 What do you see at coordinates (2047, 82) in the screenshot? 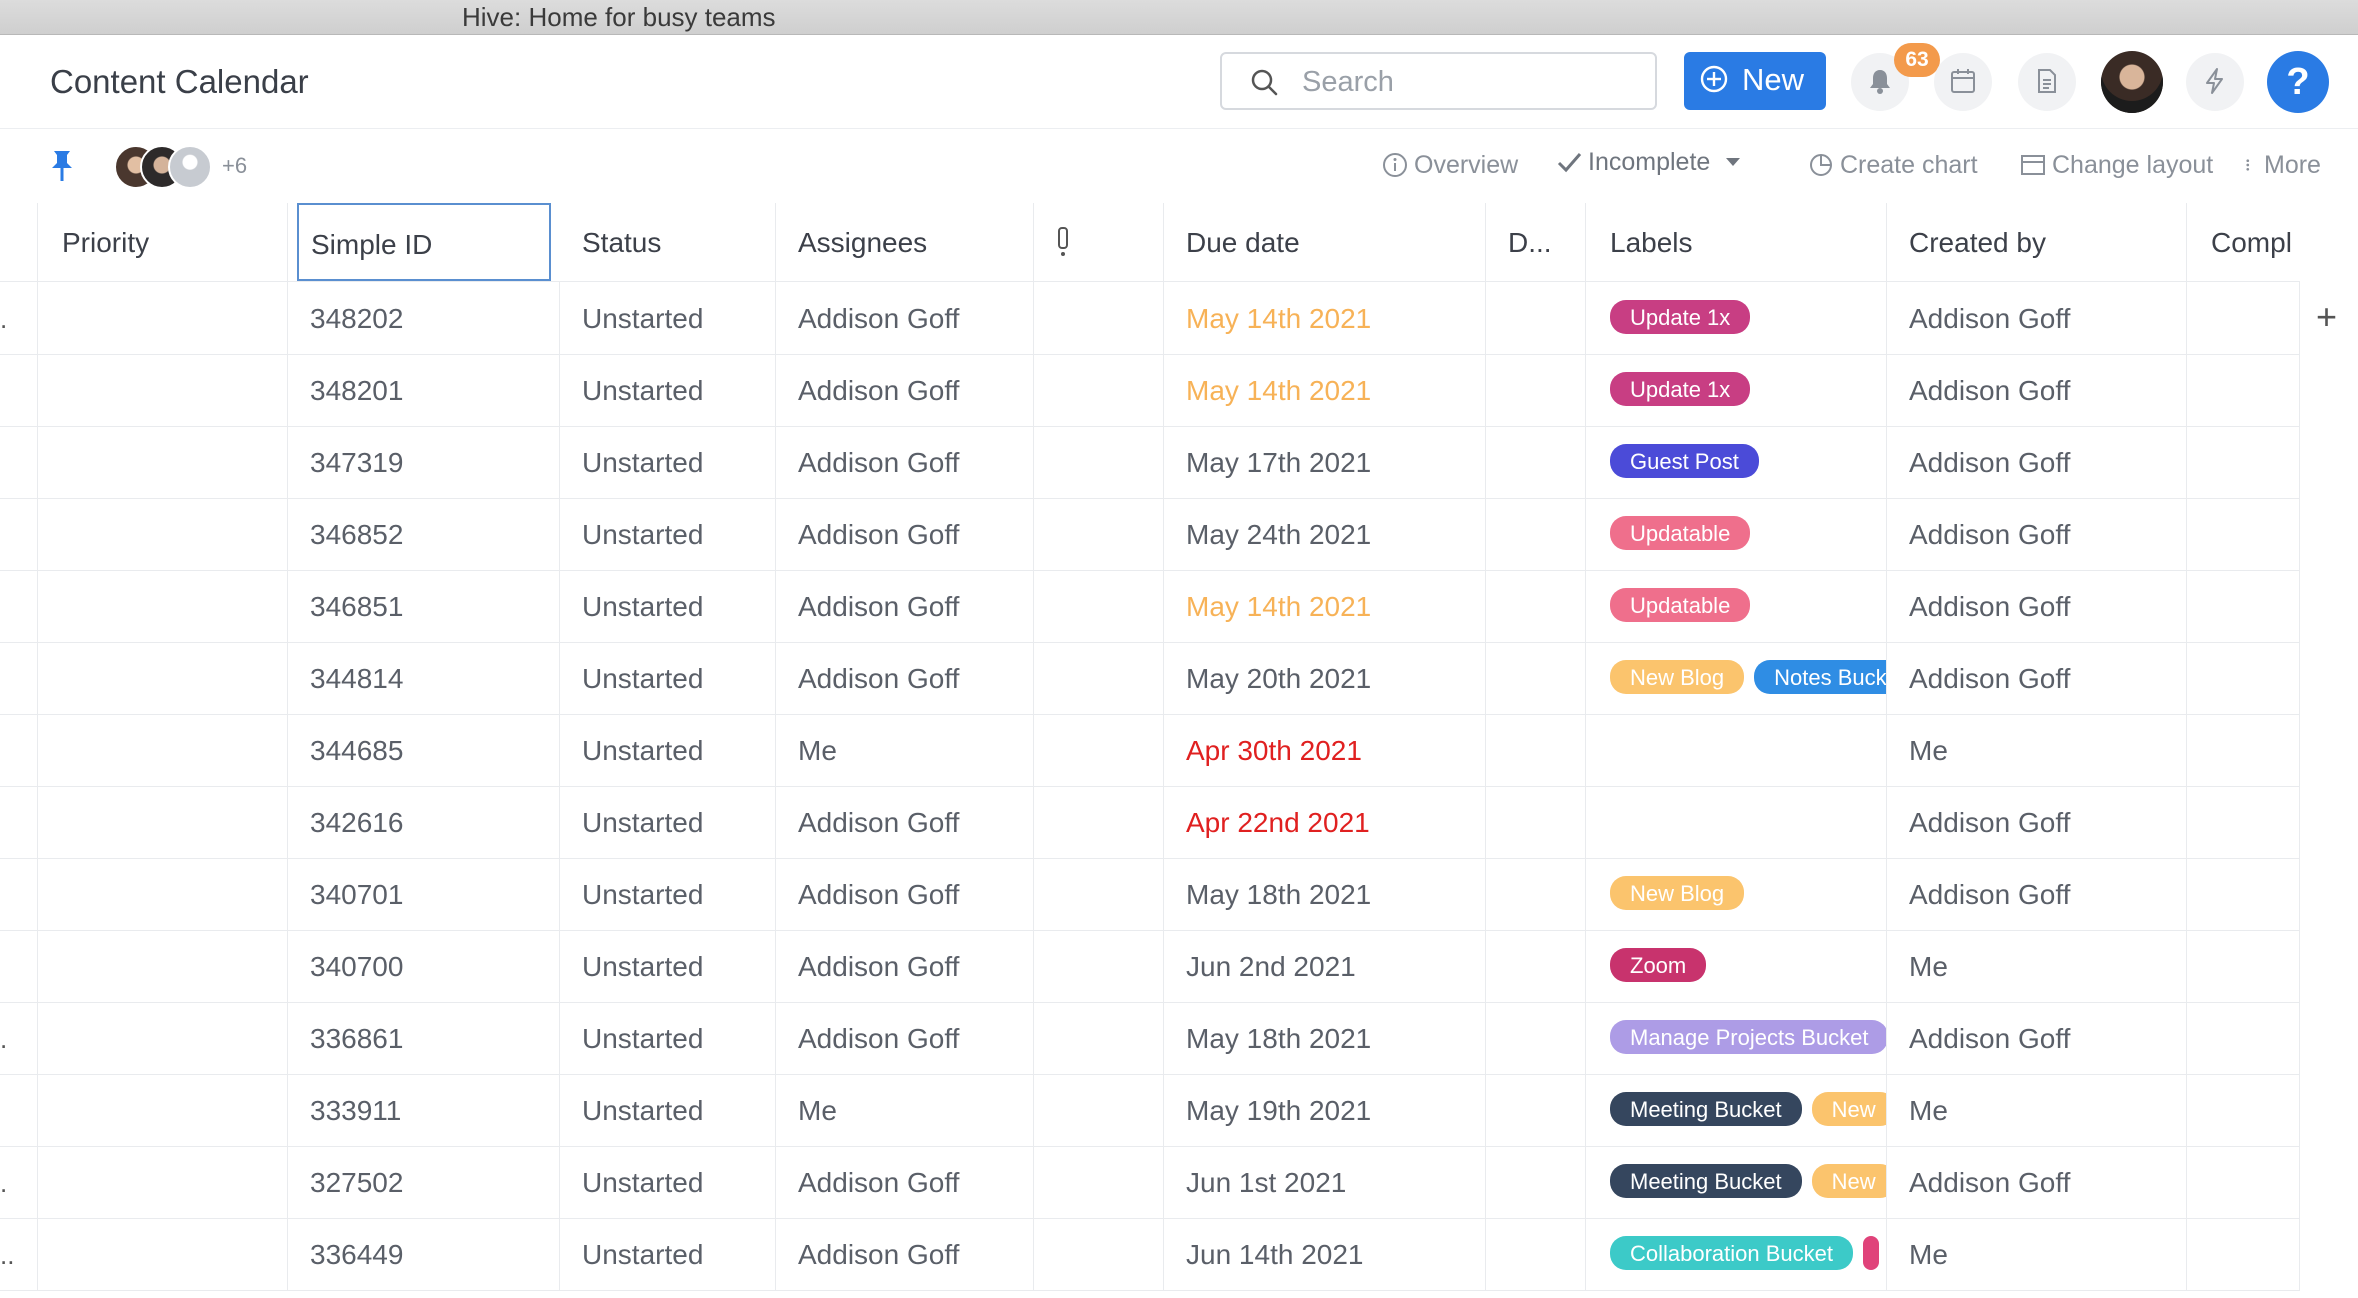
I see `notes-button` at bounding box center [2047, 82].